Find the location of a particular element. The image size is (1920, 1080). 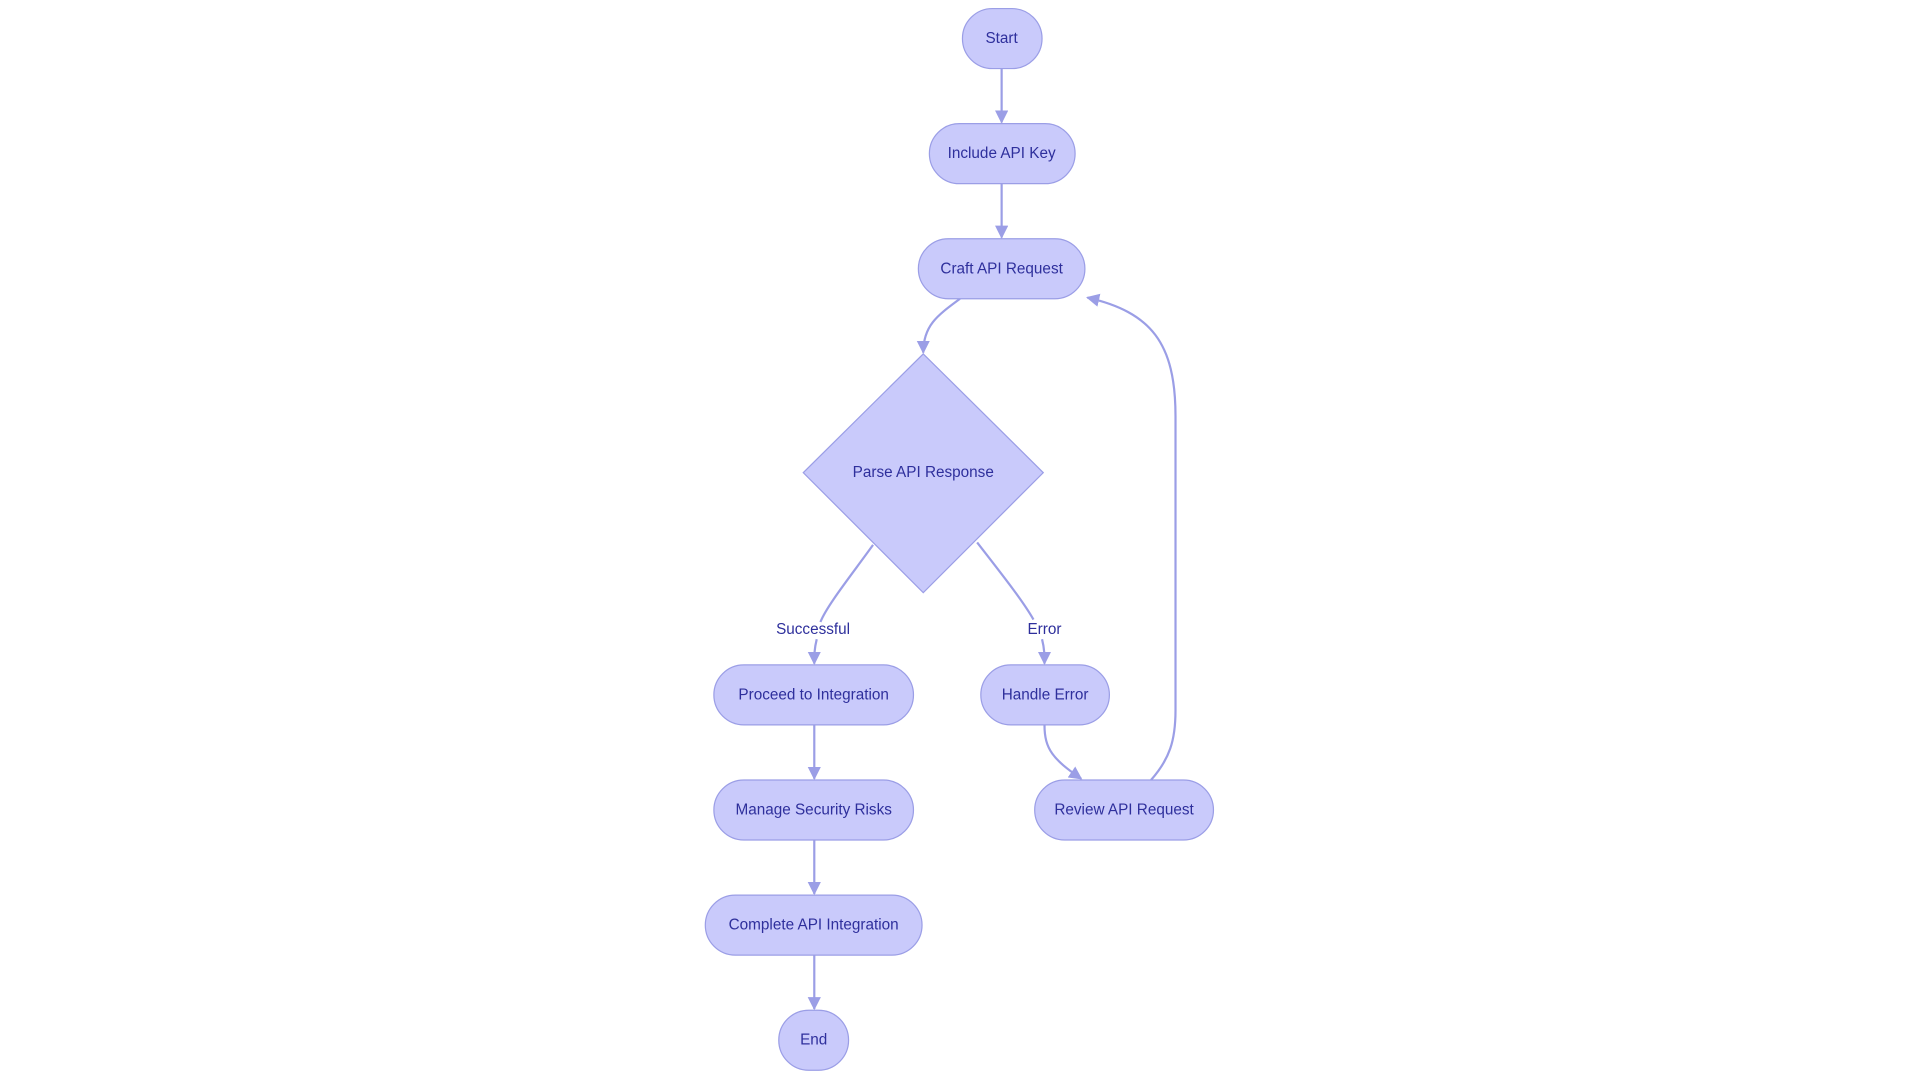

edge-error-review is located at coordinates (1063, 752).